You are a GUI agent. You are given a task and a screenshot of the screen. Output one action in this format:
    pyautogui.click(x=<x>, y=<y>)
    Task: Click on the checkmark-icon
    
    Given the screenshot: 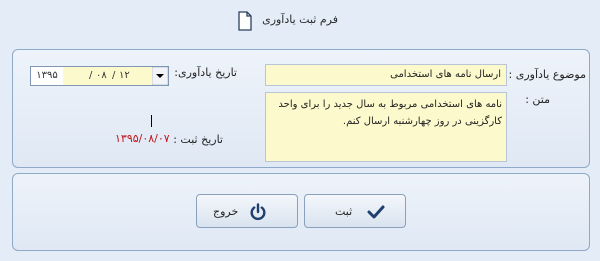 What is the action you would take?
    pyautogui.click(x=376, y=212)
    